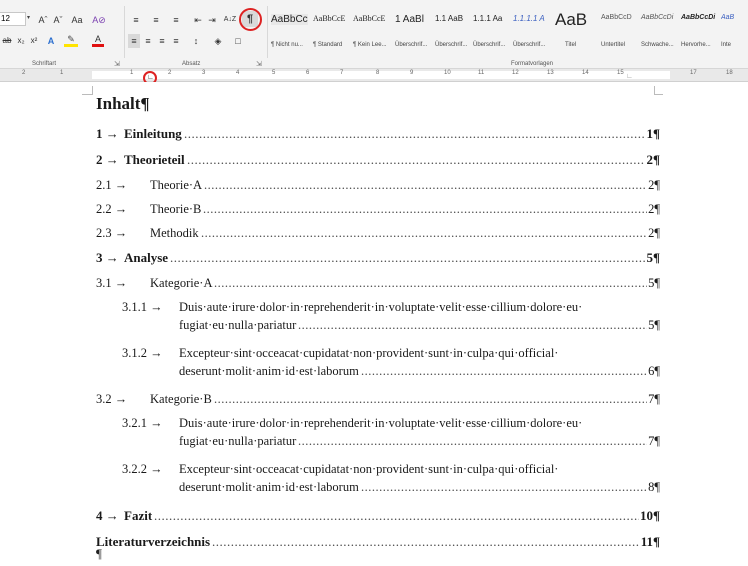 This screenshot has width=748, height=566. What do you see at coordinates (176, 20) in the screenshot?
I see `multilevel-list-button: ≡` at bounding box center [176, 20].